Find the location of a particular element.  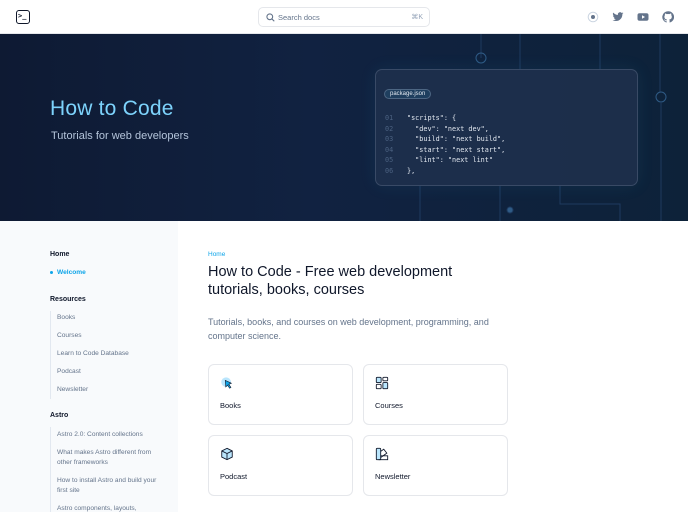

top-header: >_ Search docs ⌘K is located at coordinates (344, 17).